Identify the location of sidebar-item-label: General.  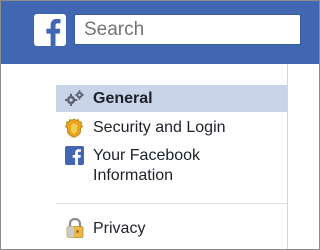
(123, 98).